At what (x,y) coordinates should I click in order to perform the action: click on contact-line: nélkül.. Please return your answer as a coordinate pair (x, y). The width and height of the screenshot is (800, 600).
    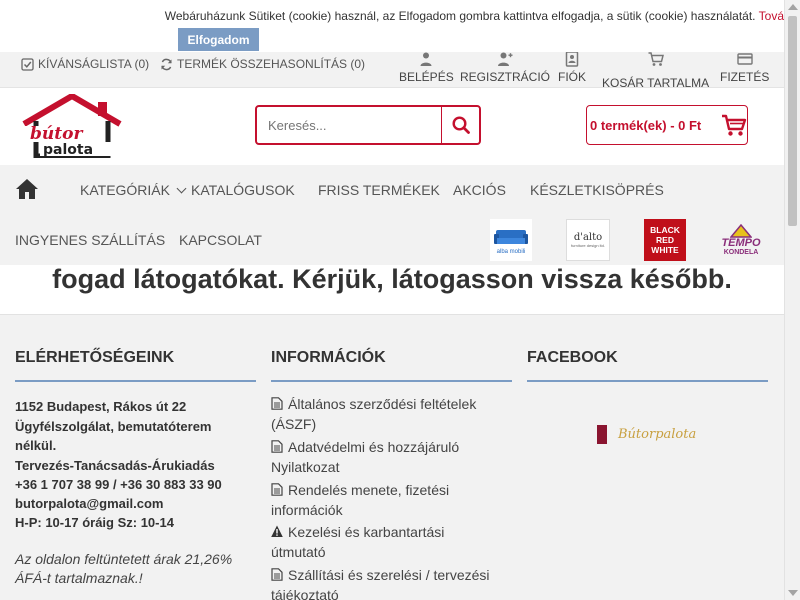
    Looking at the image, I should click on (36, 445).